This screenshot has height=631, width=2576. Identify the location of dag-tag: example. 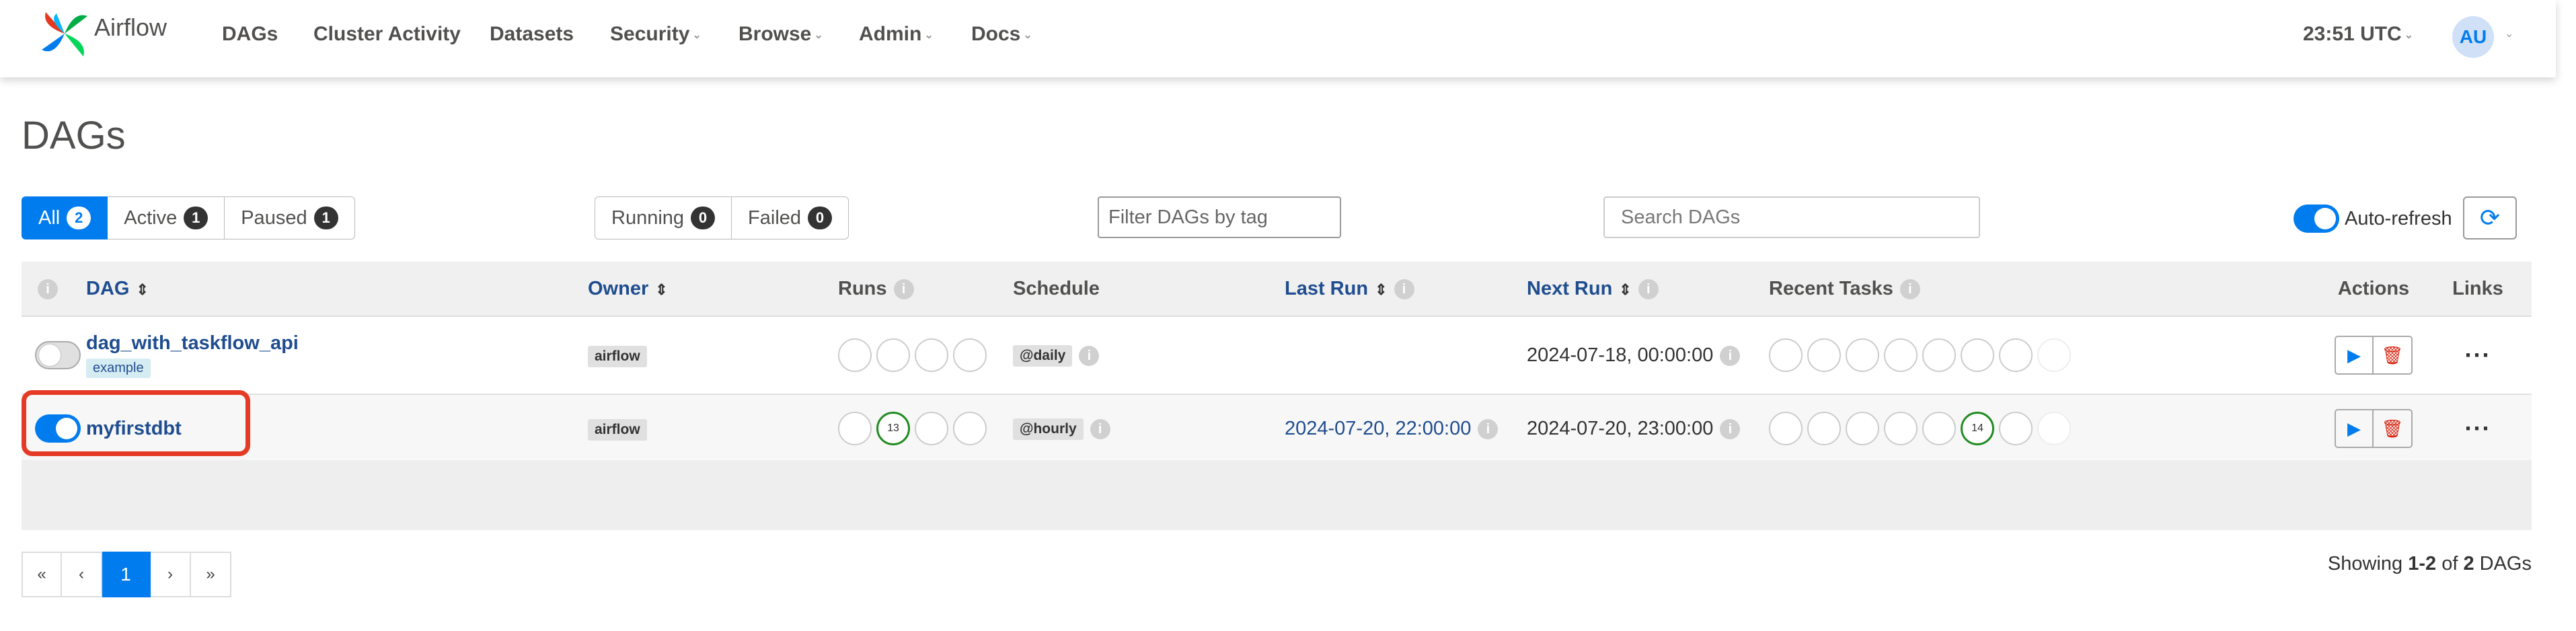
(118, 368).